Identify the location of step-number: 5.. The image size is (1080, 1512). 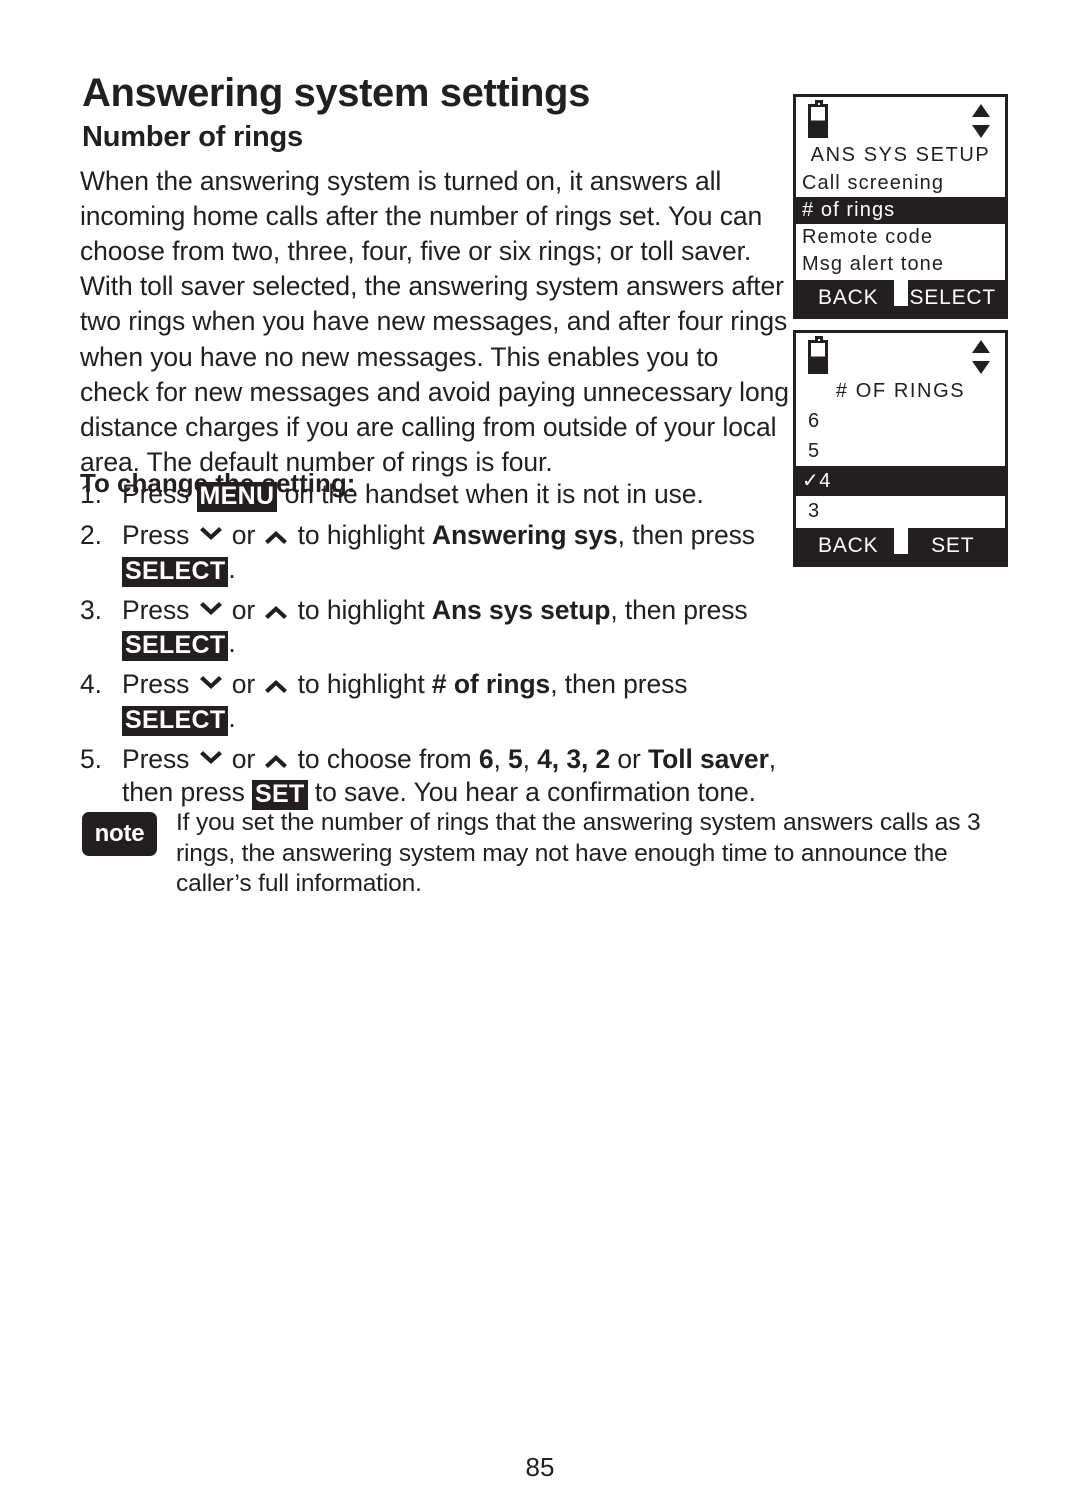
(91, 758).